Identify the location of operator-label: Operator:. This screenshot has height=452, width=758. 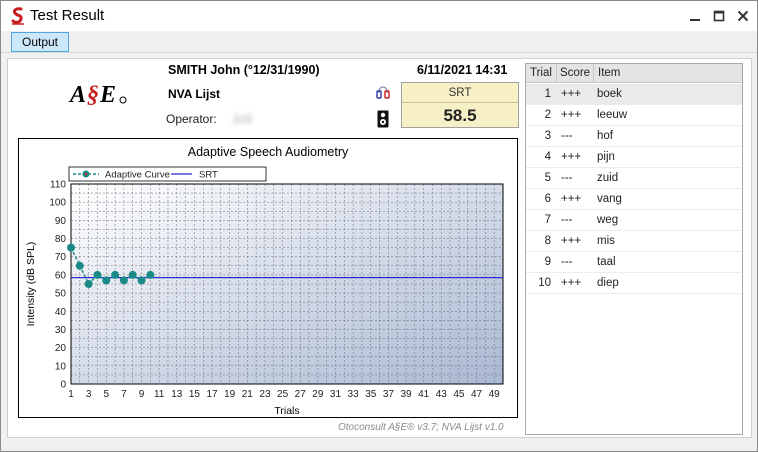
(191, 119).